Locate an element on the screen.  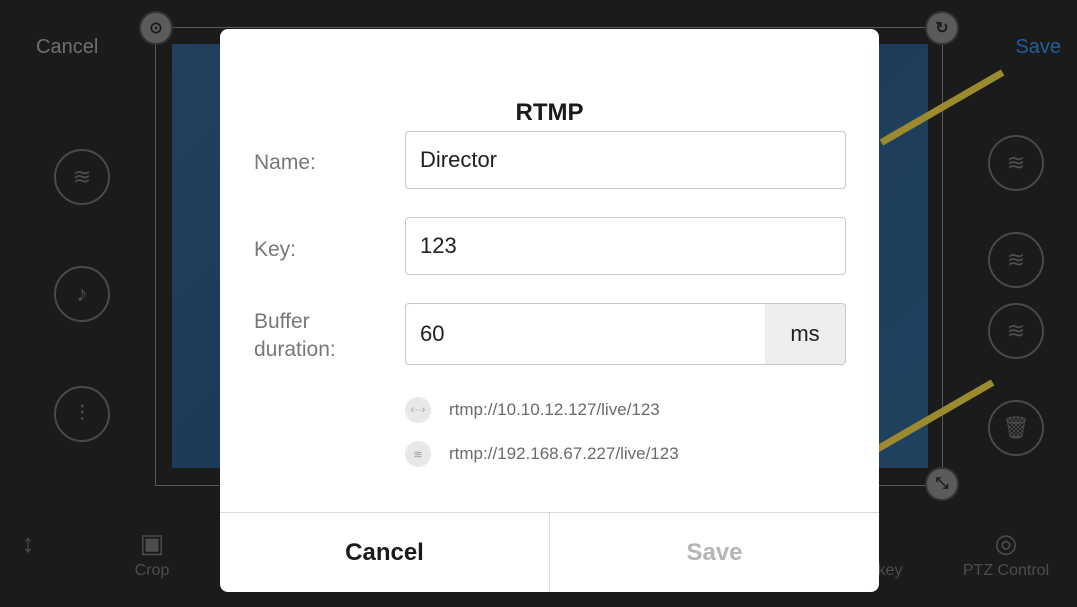
key-label: key is located at coordinates (890, 570).